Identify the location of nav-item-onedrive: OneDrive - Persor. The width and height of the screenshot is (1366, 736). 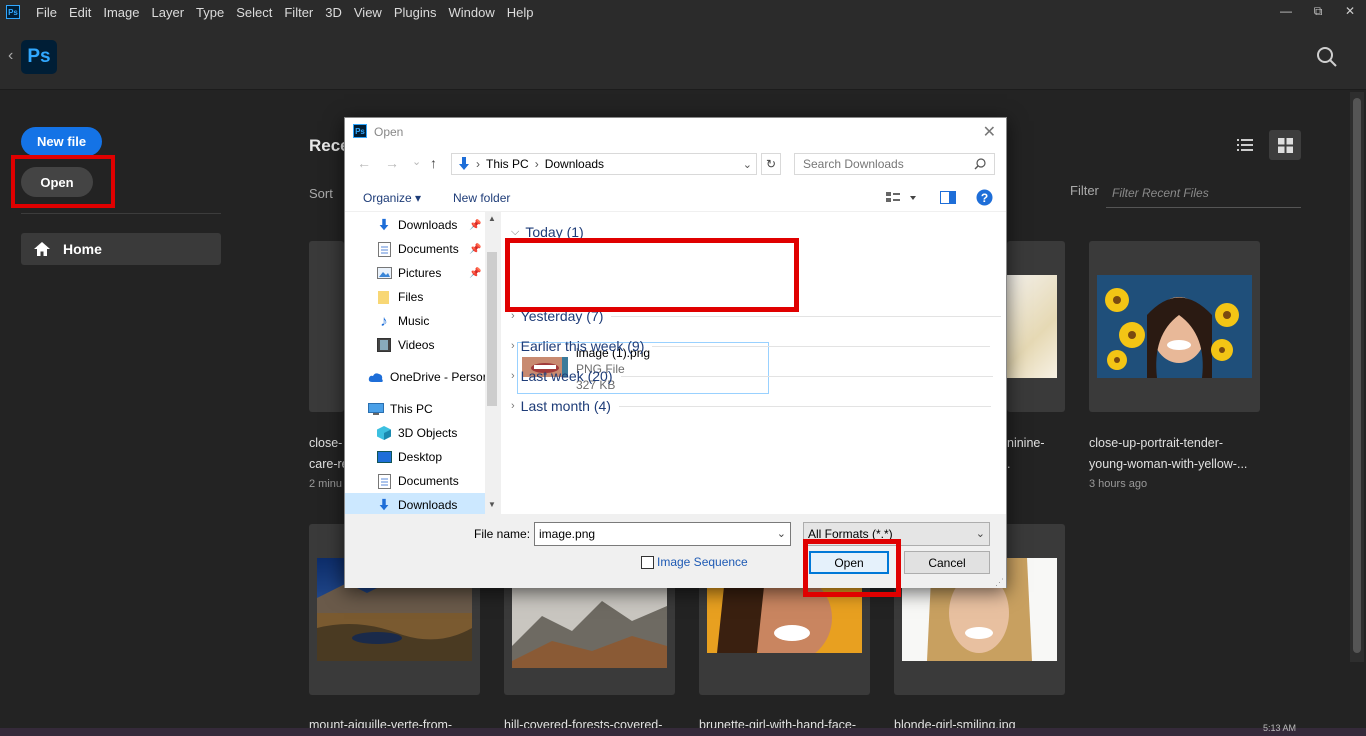
(415, 377).